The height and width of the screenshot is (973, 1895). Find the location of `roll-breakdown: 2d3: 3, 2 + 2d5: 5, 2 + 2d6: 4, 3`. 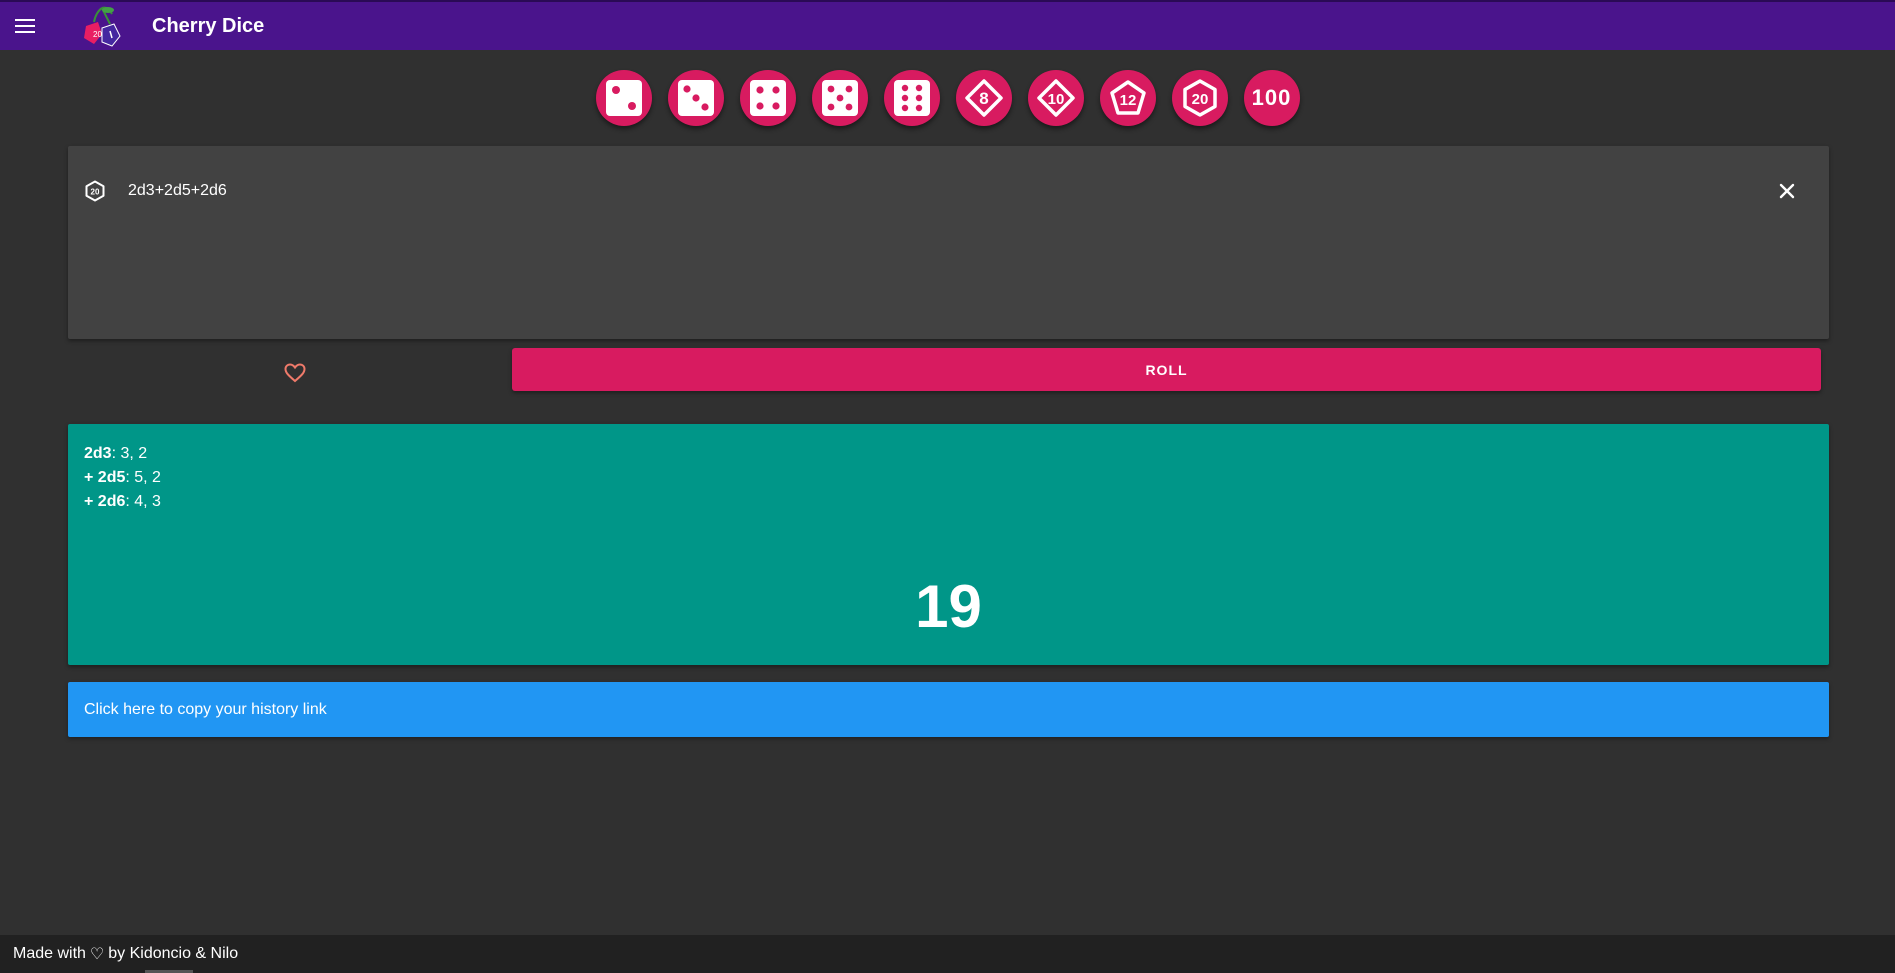

roll-breakdown: 2d3: 3, 2 + 2d5: 5, 2 + 2d6: 4, 3 is located at coordinates (122, 478).